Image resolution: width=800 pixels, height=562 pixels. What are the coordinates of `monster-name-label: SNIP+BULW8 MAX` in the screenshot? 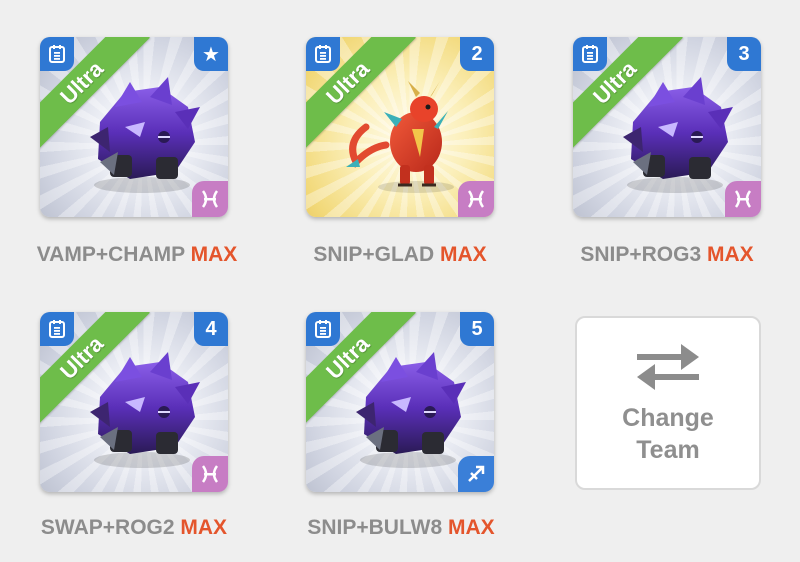 It's located at (401, 528).